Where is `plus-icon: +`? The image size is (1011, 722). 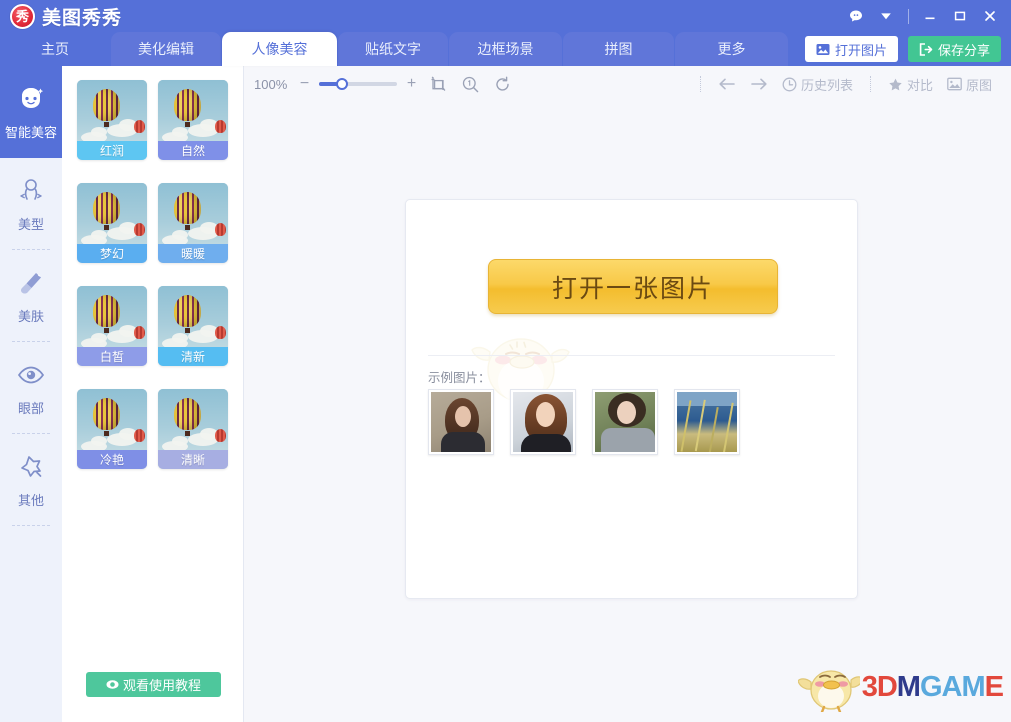
plus-icon: + is located at coordinates (411, 84).